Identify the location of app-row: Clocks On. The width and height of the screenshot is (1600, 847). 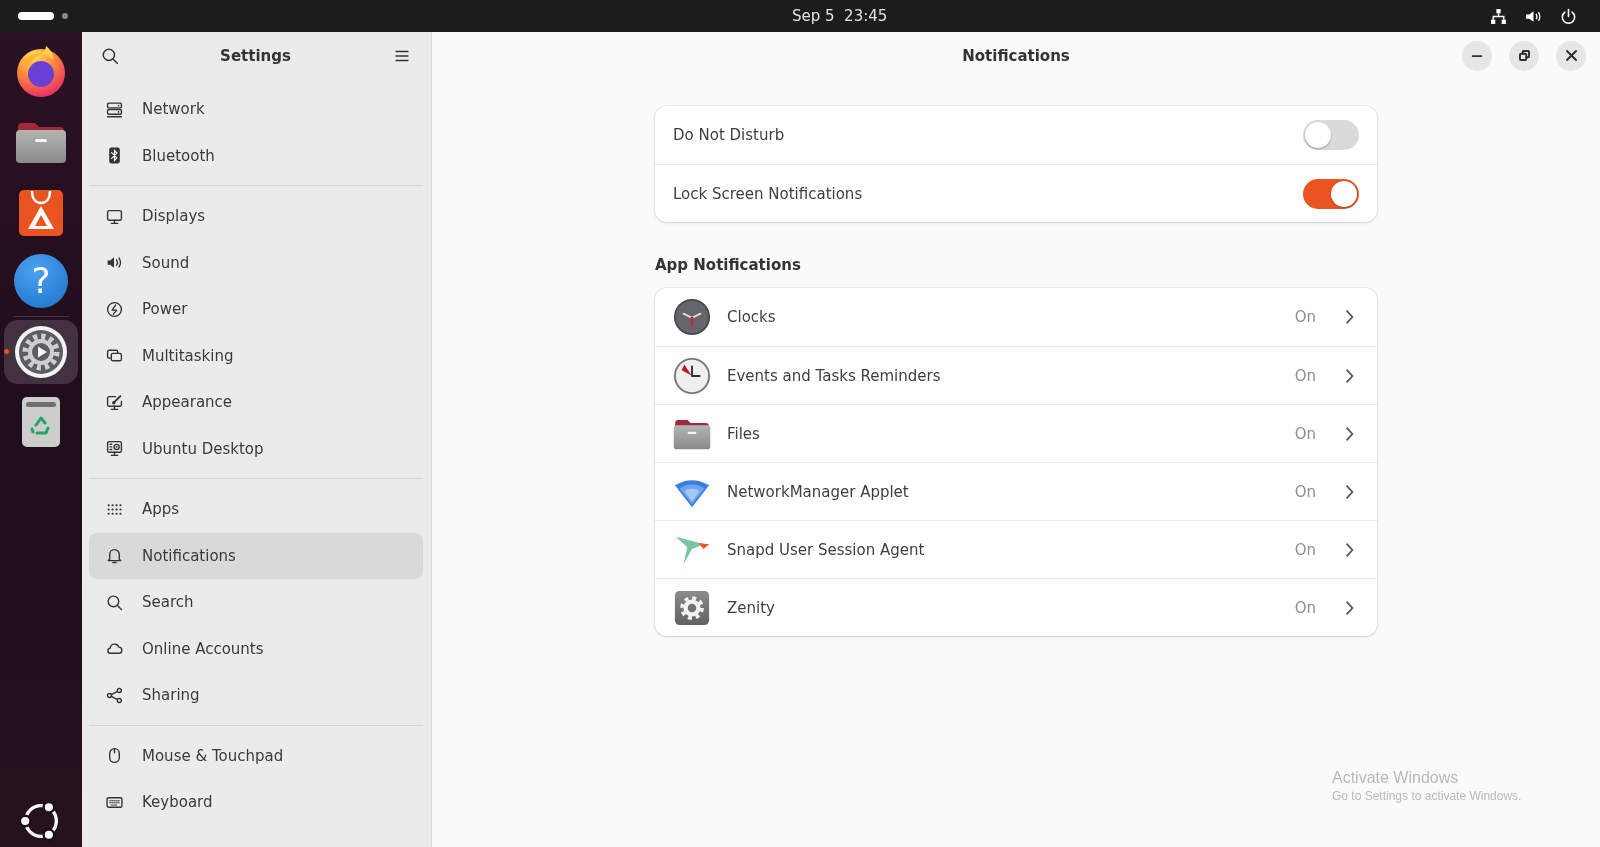
(1016, 317).